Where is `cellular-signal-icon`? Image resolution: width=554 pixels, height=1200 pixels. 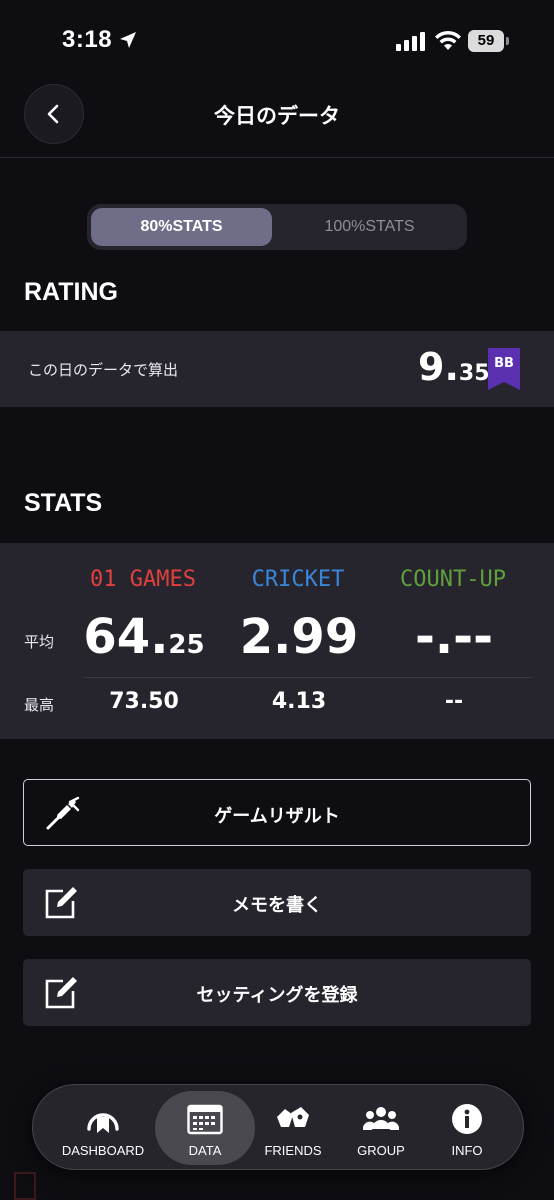 cellular-signal-icon is located at coordinates (410, 41).